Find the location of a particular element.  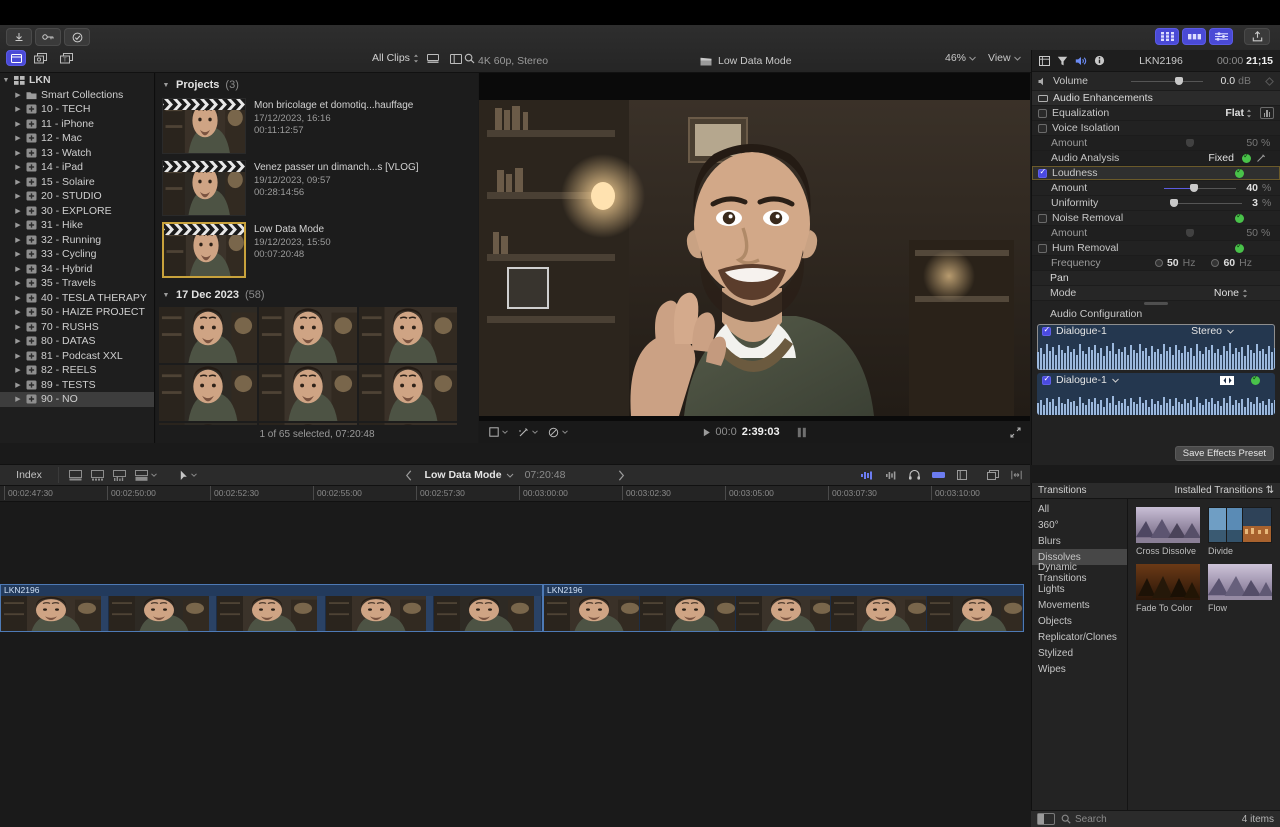

inspector-panel-toggle is located at coordinates (1167, 36).